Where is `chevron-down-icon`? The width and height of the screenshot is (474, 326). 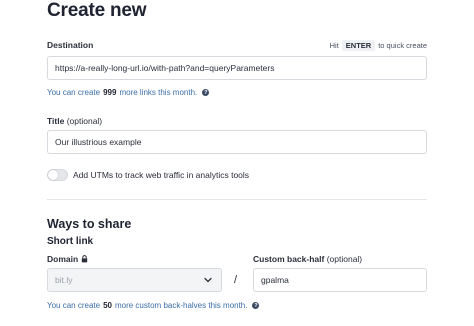 chevron-down-icon is located at coordinates (208, 280).